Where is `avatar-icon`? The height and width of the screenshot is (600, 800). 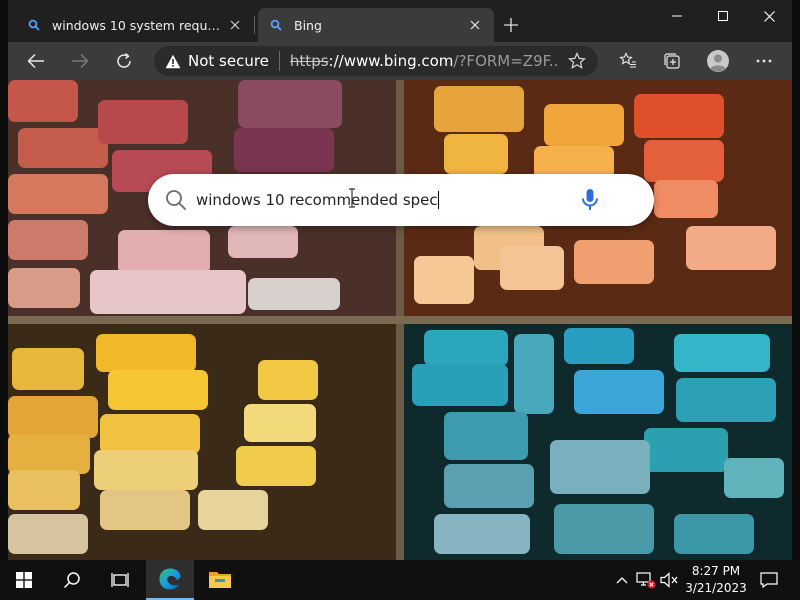
avatar-icon is located at coordinates (718, 61).